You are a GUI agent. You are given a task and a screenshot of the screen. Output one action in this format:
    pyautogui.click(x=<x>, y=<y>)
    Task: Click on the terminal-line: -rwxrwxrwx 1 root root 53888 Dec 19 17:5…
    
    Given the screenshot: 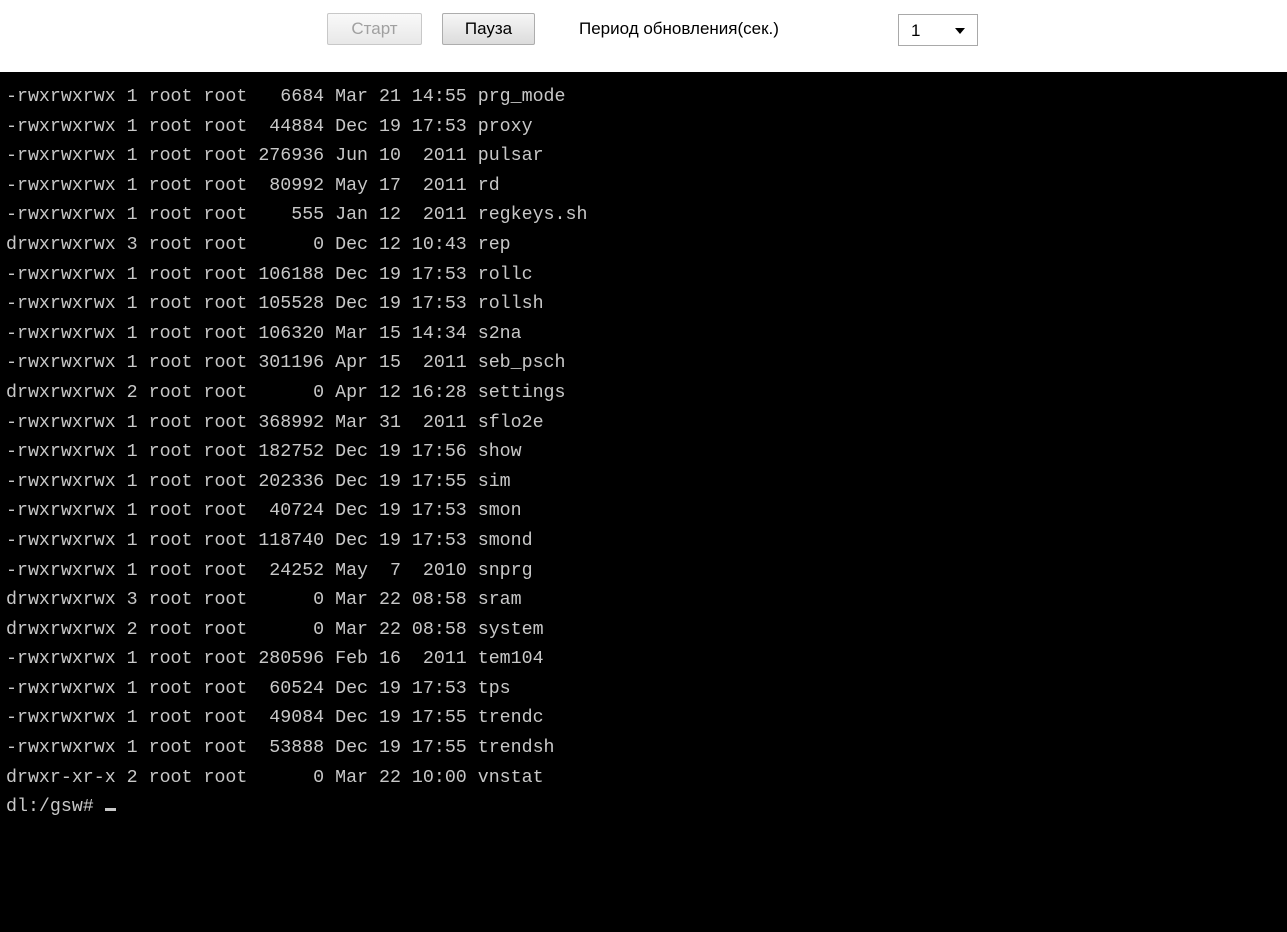 What is the action you would take?
    pyautogui.click(x=280, y=748)
    